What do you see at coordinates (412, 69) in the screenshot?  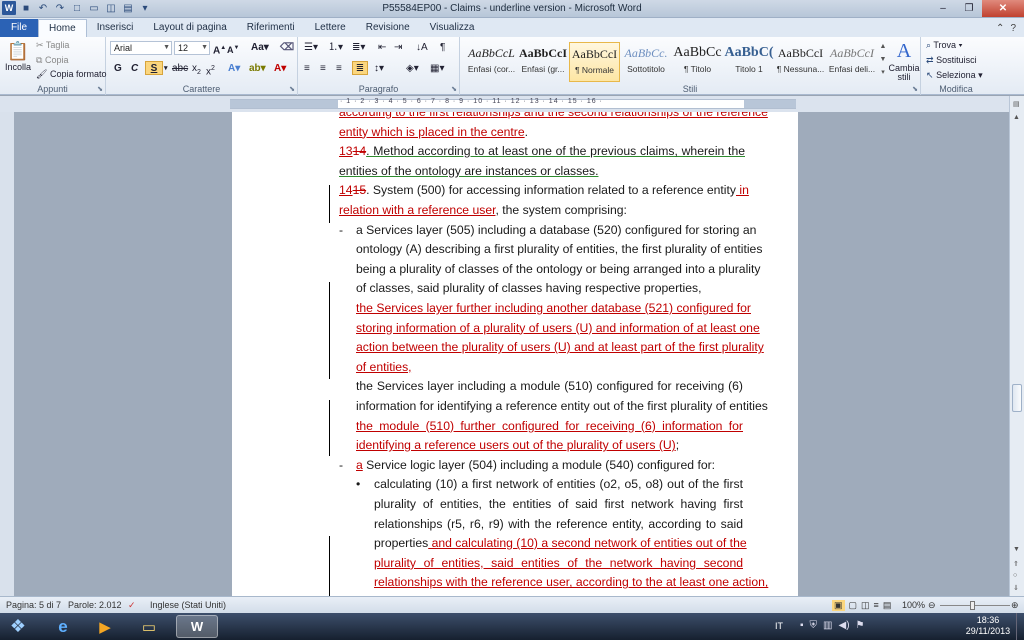 I see `shading-icon: ◈▾` at bounding box center [412, 69].